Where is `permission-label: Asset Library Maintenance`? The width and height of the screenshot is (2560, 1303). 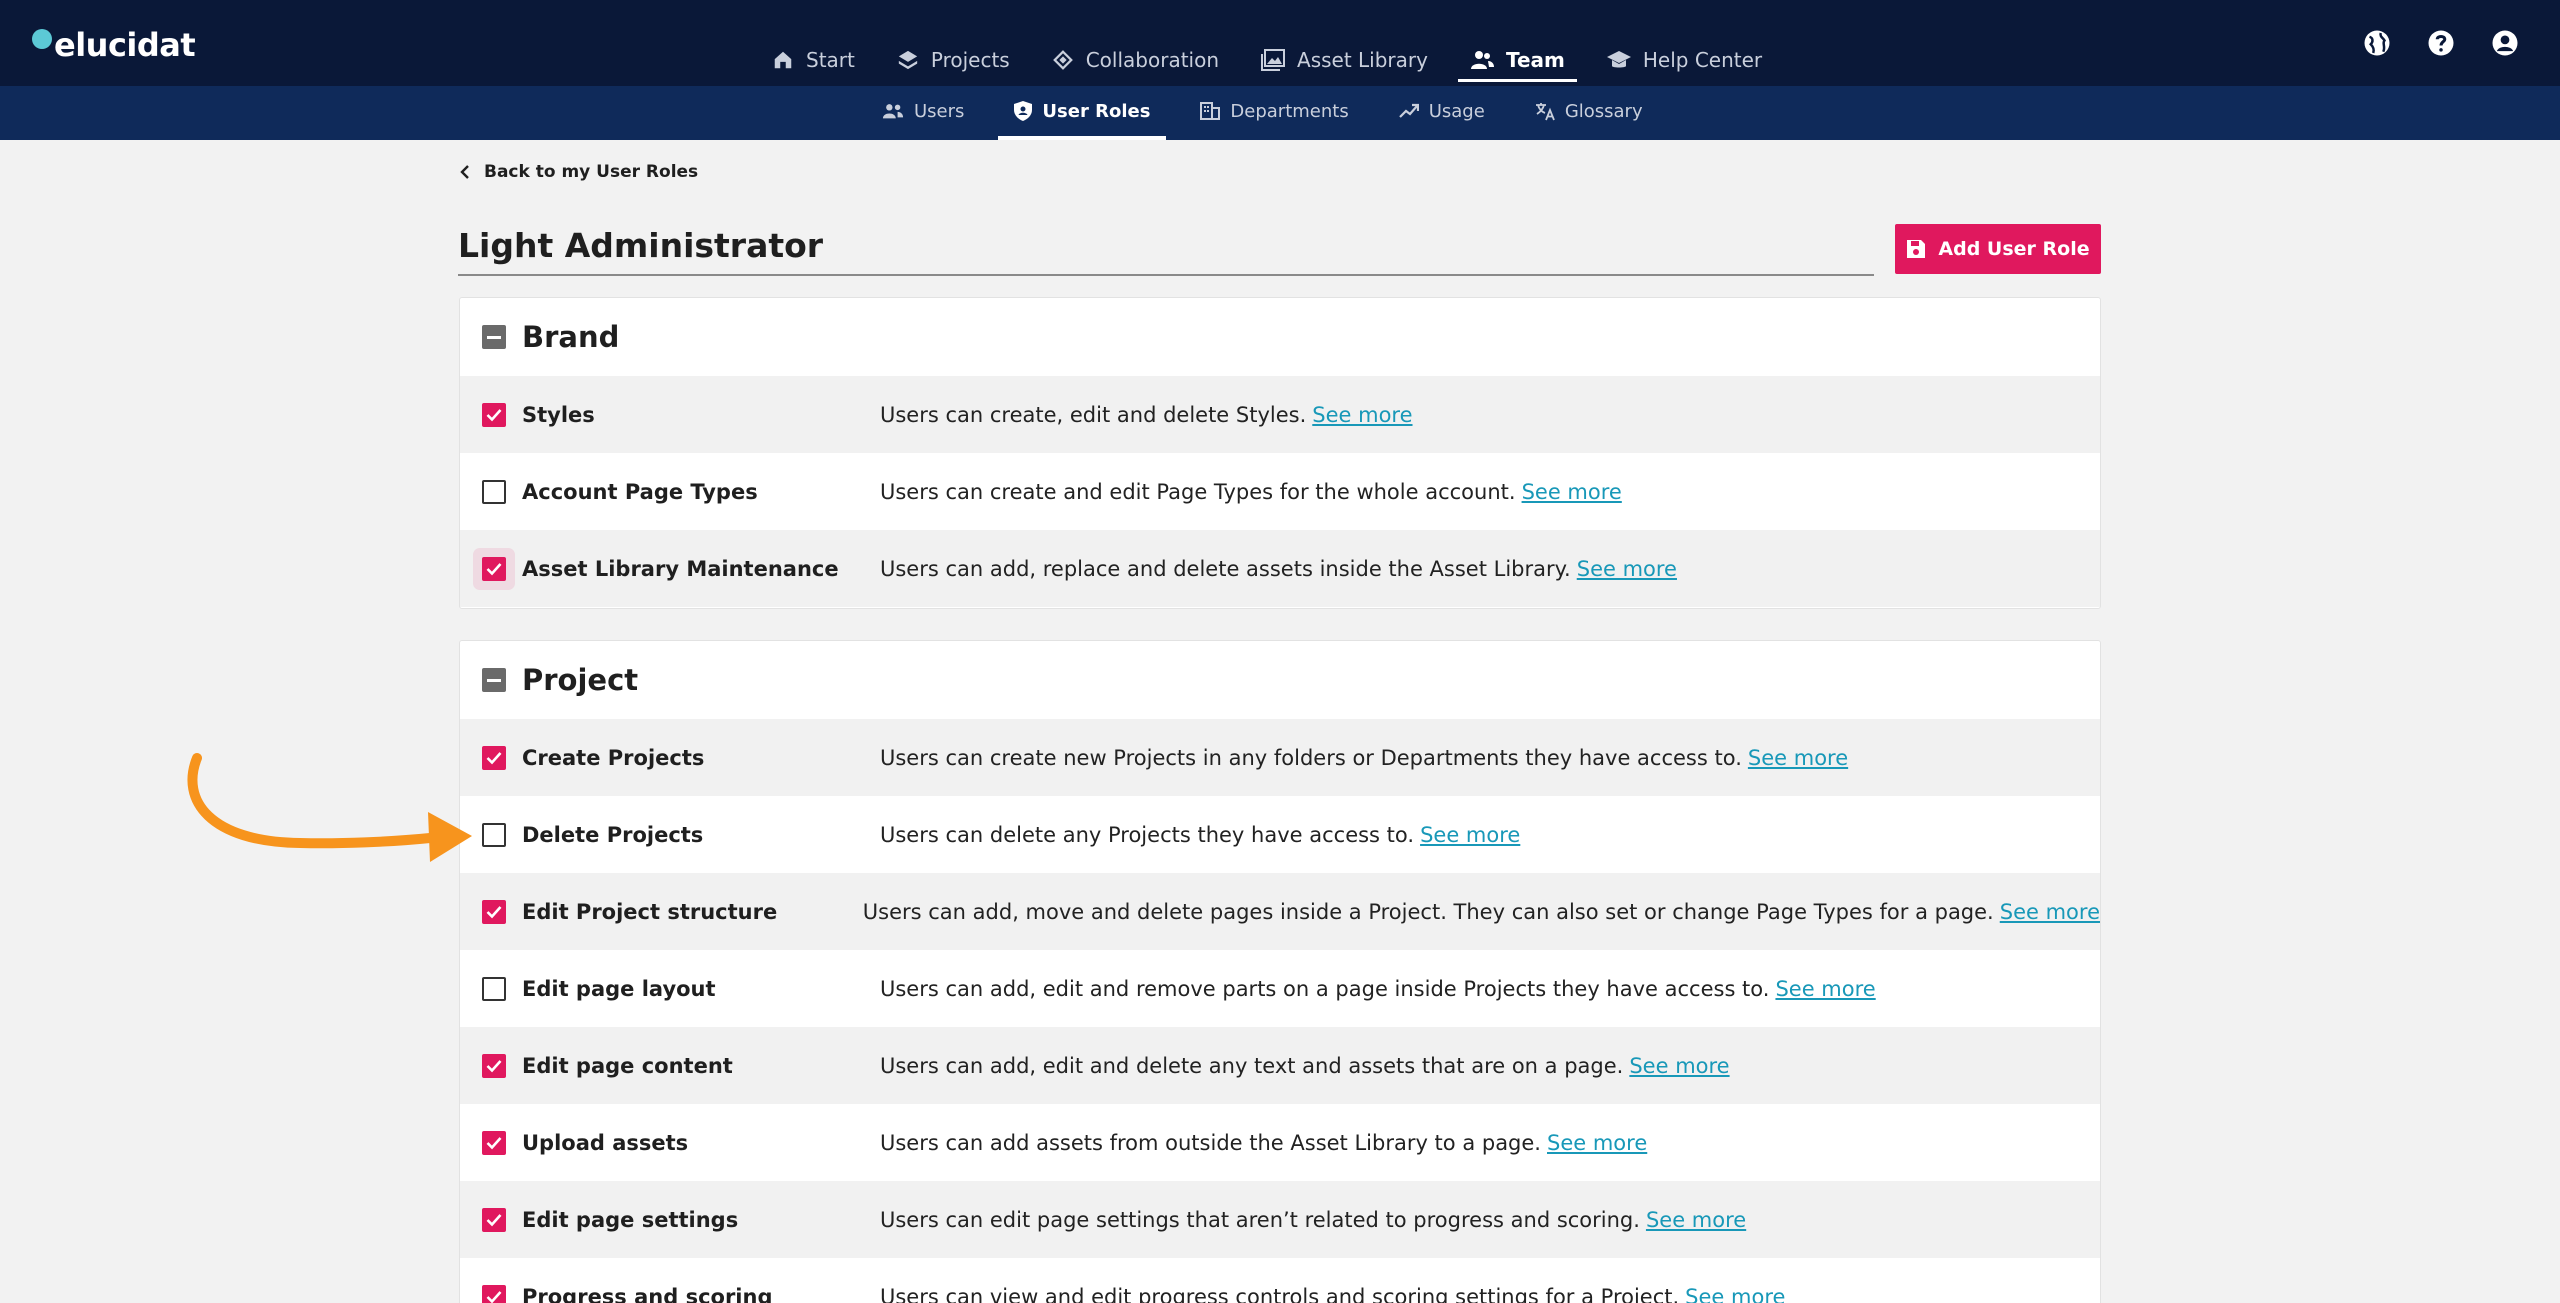 permission-label: Asset Library Maintenance is located at coordinates (680, 568).